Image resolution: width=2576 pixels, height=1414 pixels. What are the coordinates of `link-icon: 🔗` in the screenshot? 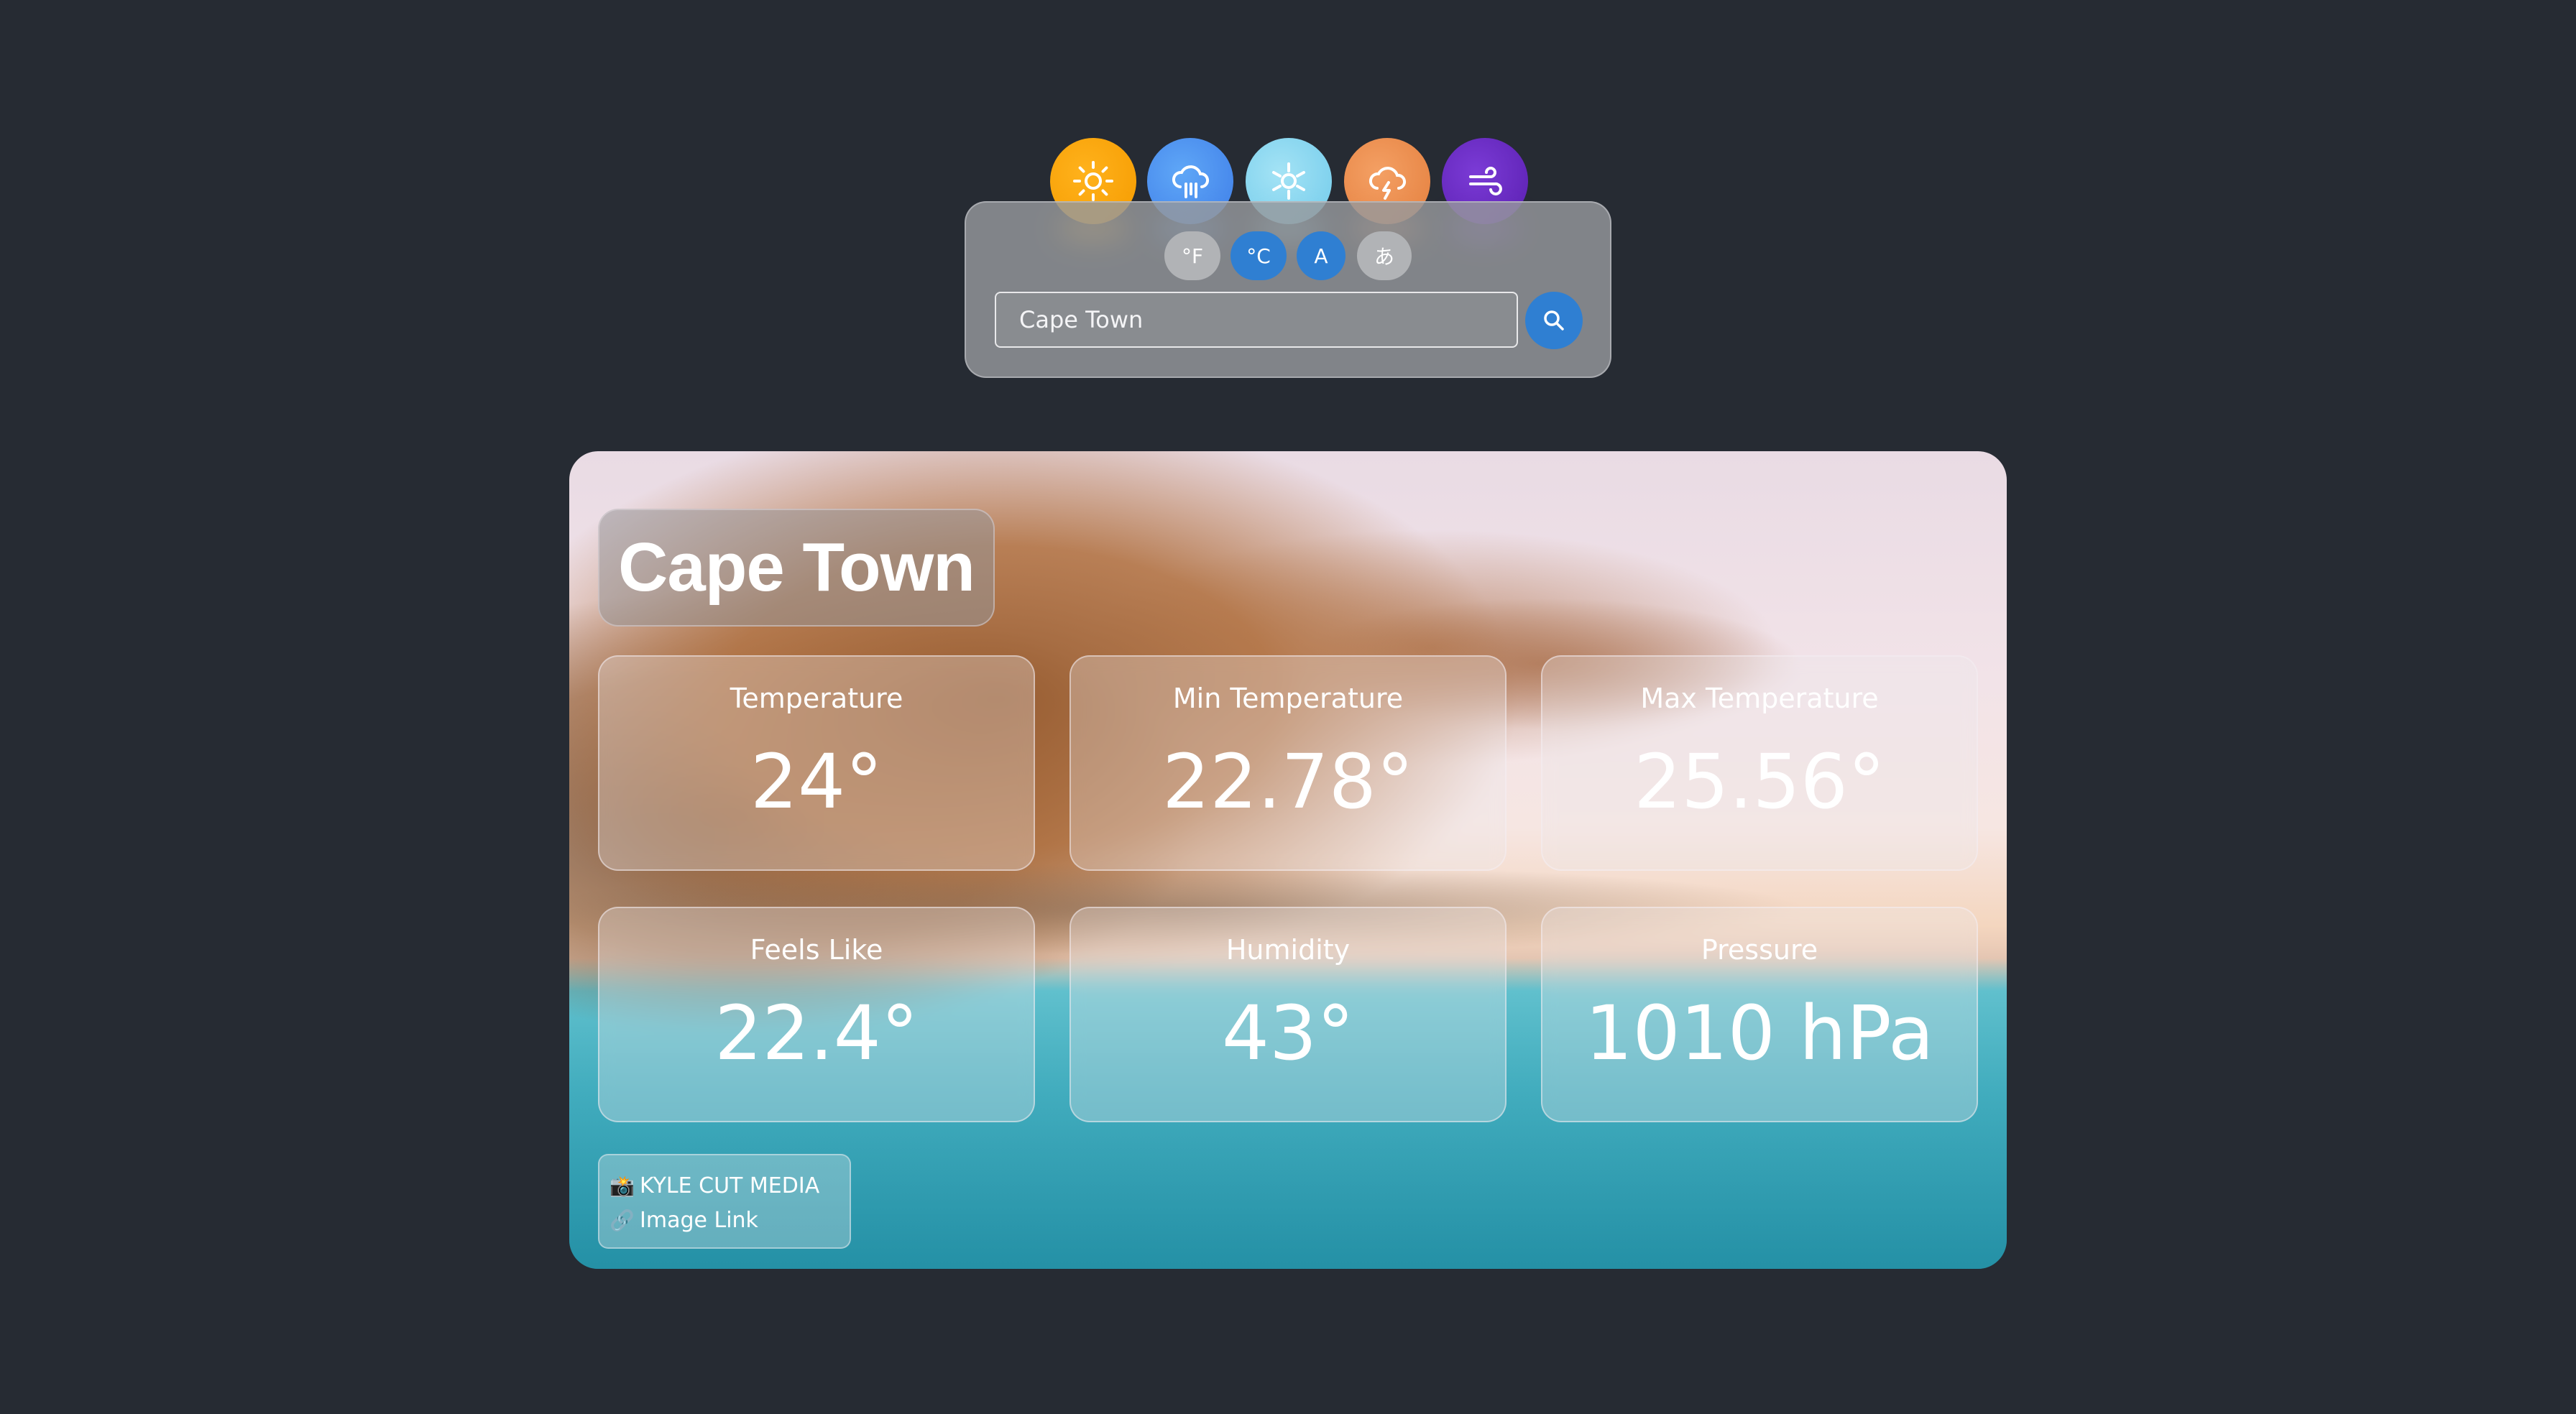 It's located at (622, 1220).